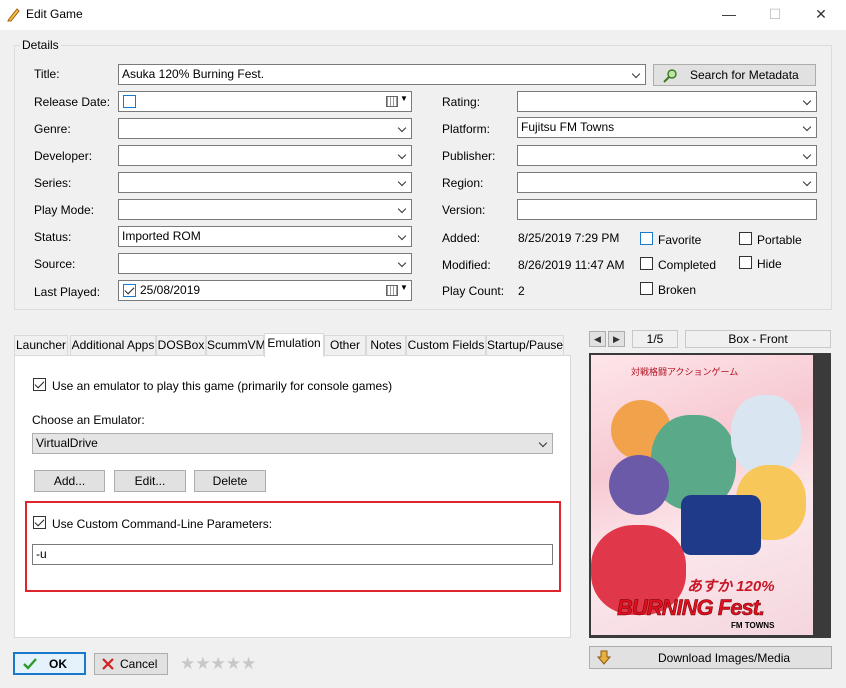  I want to click on next-image-button: ▶, so click(616, 339).